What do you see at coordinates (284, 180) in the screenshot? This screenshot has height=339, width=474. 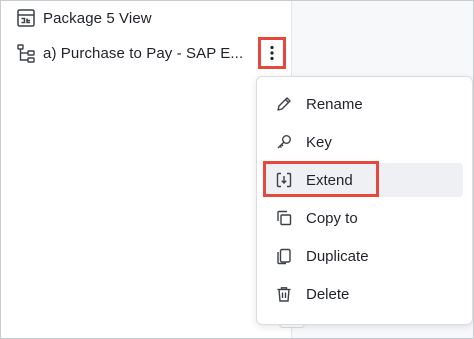 I see `extend-icon` at bounding box center [284, 180].